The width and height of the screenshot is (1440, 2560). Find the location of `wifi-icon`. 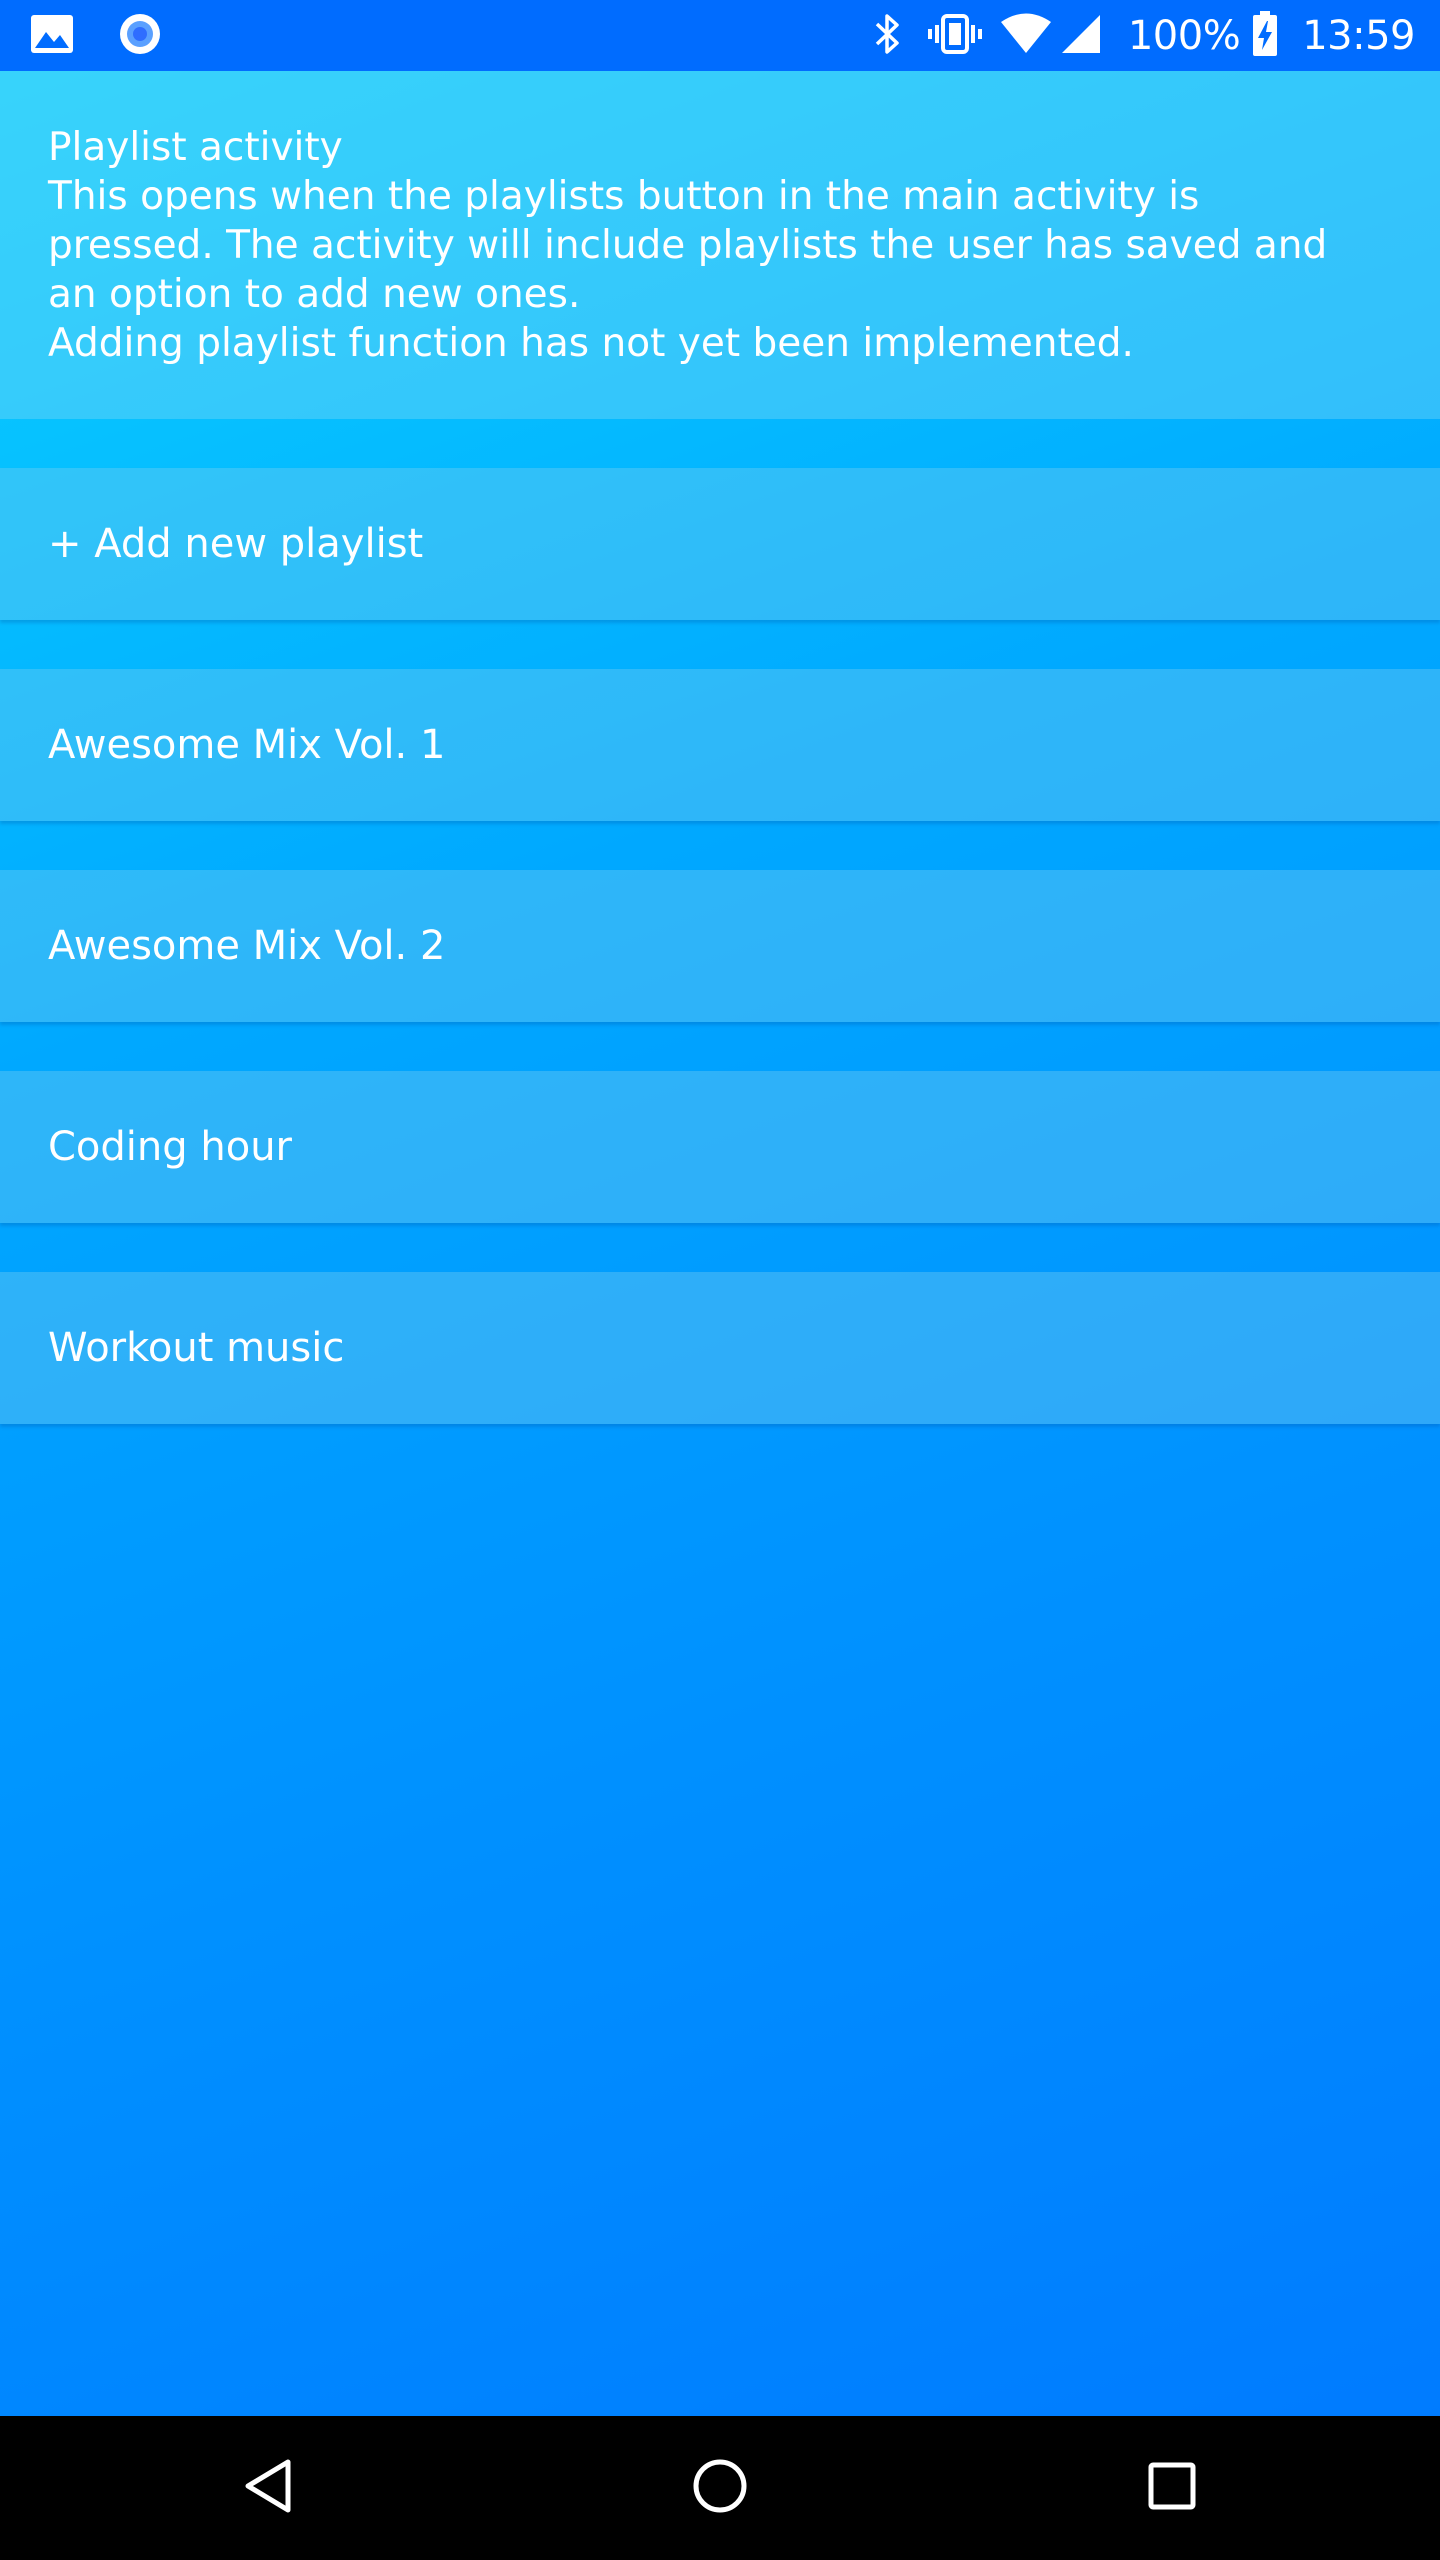

wifi-icon is located at coordinates (1026, 36).